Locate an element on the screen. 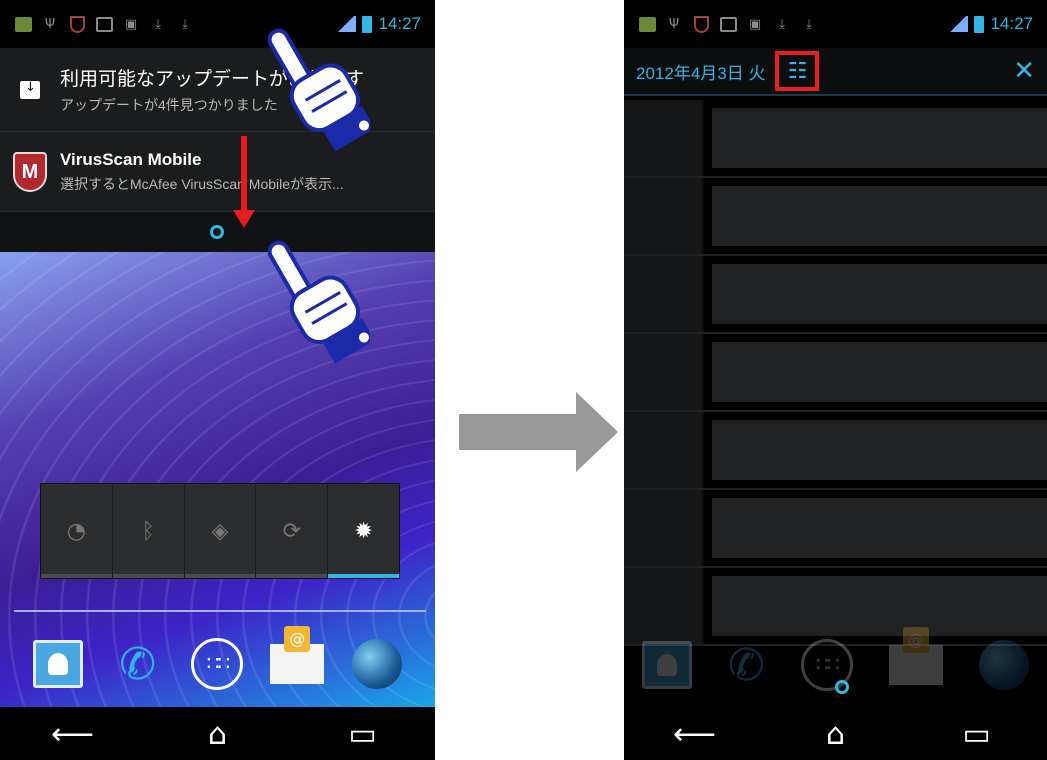  gps-toggle: ◈ is located at coordinates (220, 531).